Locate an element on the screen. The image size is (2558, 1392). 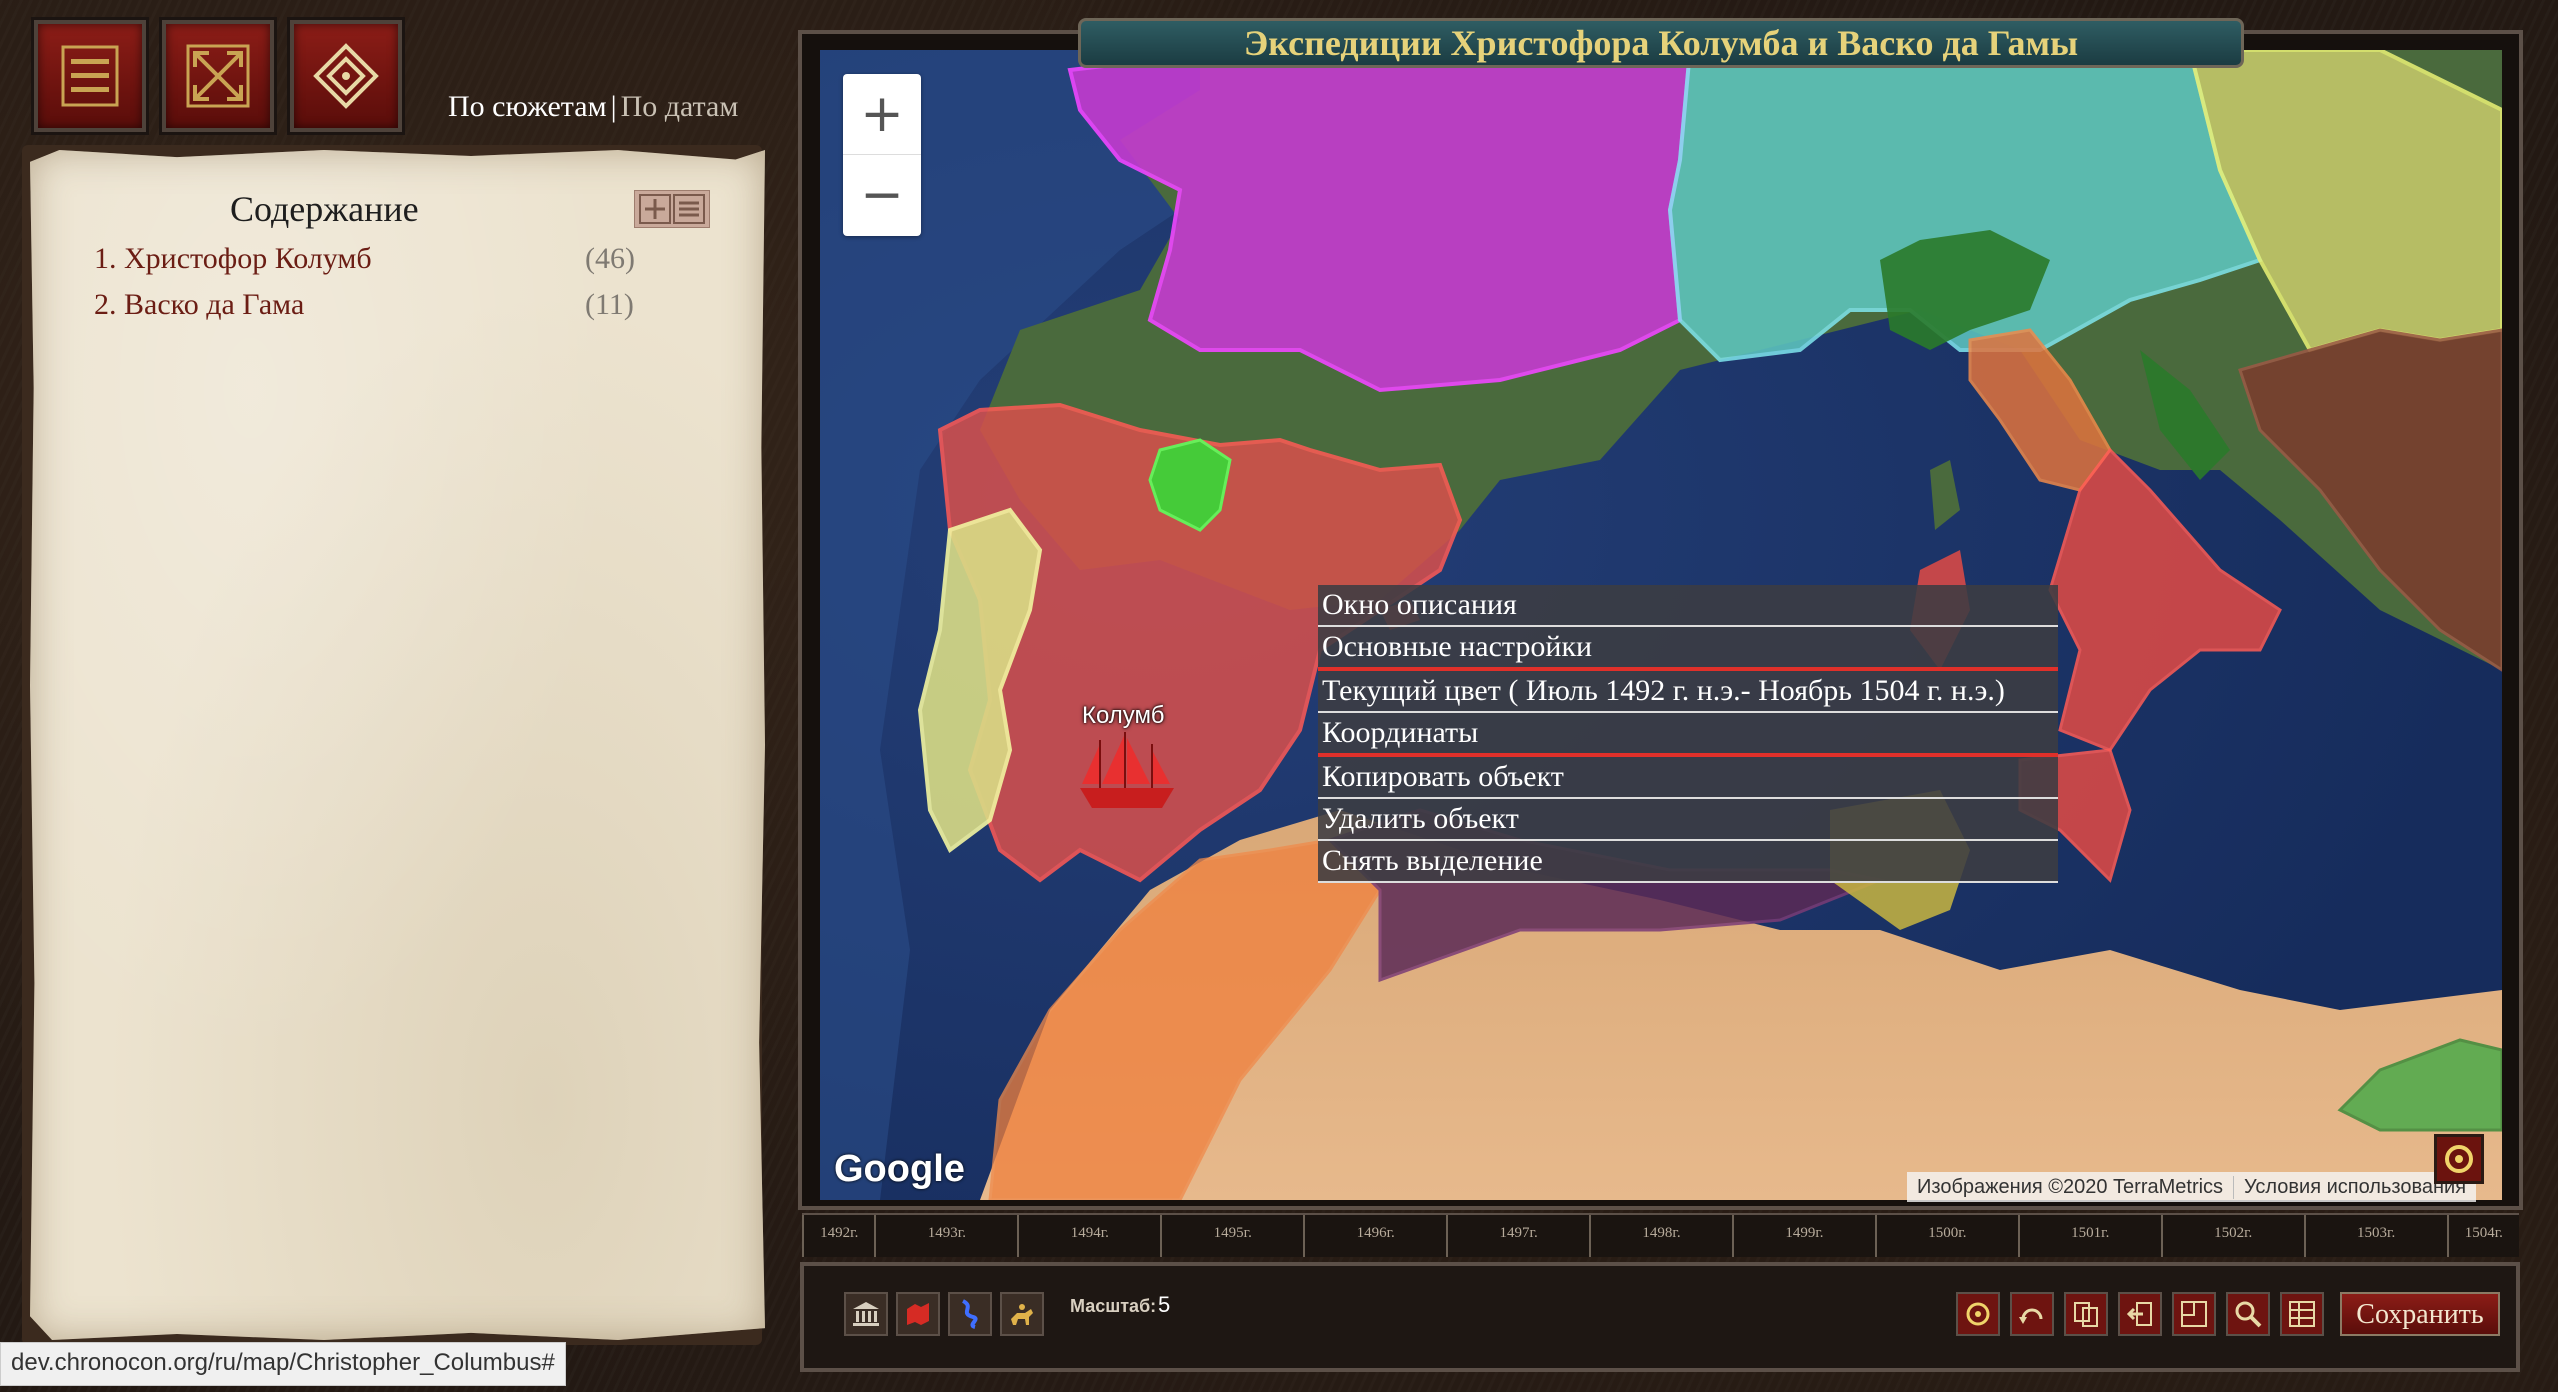
copy-icon is located at coordinates (2086, 1314).